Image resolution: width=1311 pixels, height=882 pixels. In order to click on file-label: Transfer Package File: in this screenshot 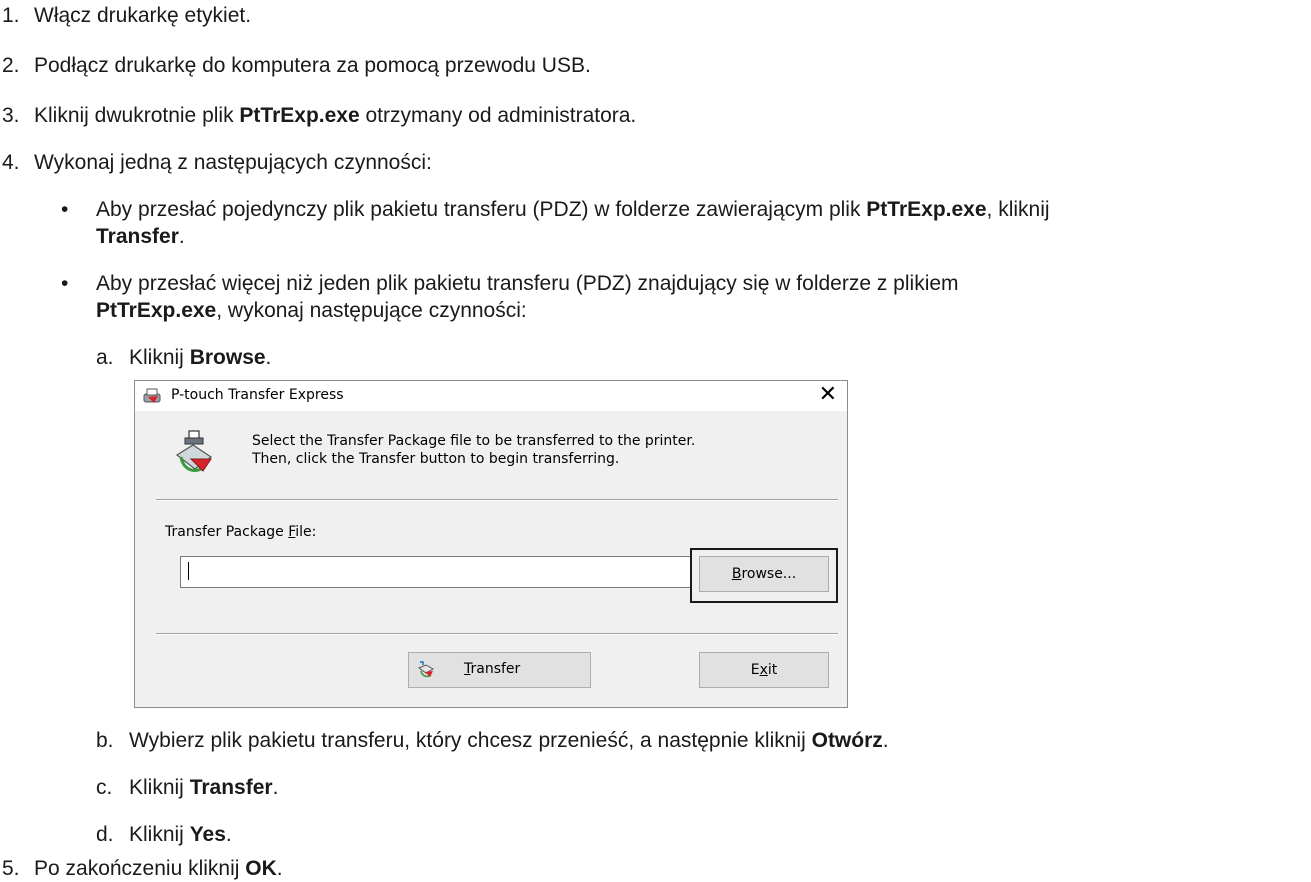, I will do `click(240, 532)`.